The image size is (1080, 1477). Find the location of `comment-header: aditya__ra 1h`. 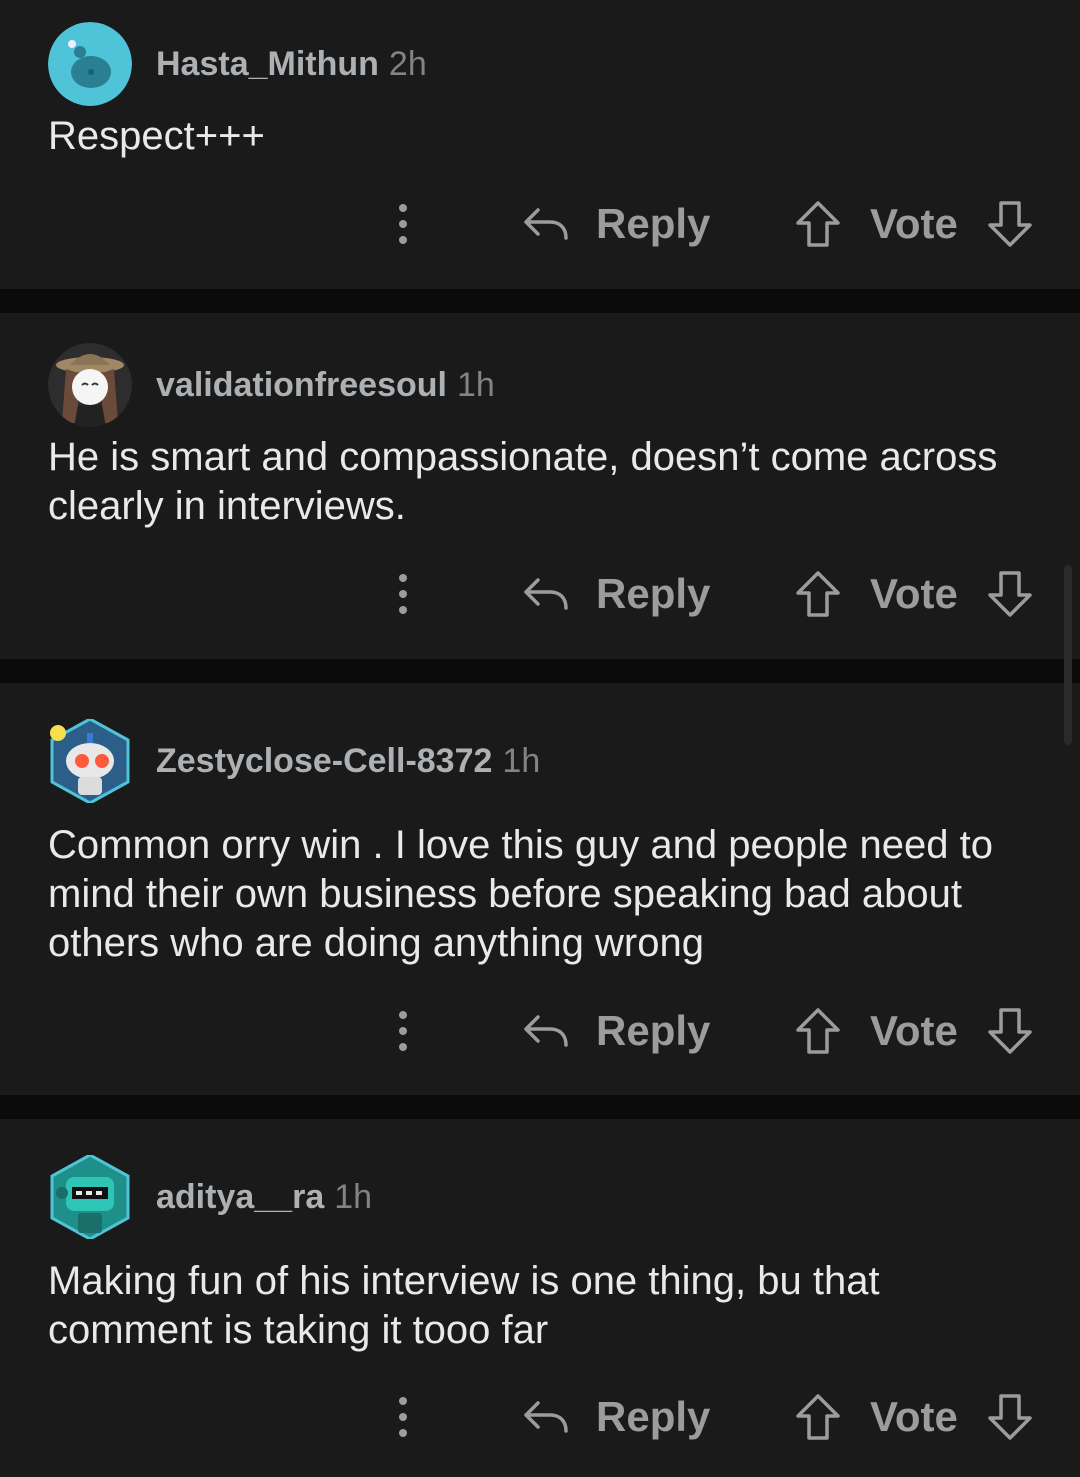

comment-header: aditya__ra 1h is located at coordinates (210, 1197).